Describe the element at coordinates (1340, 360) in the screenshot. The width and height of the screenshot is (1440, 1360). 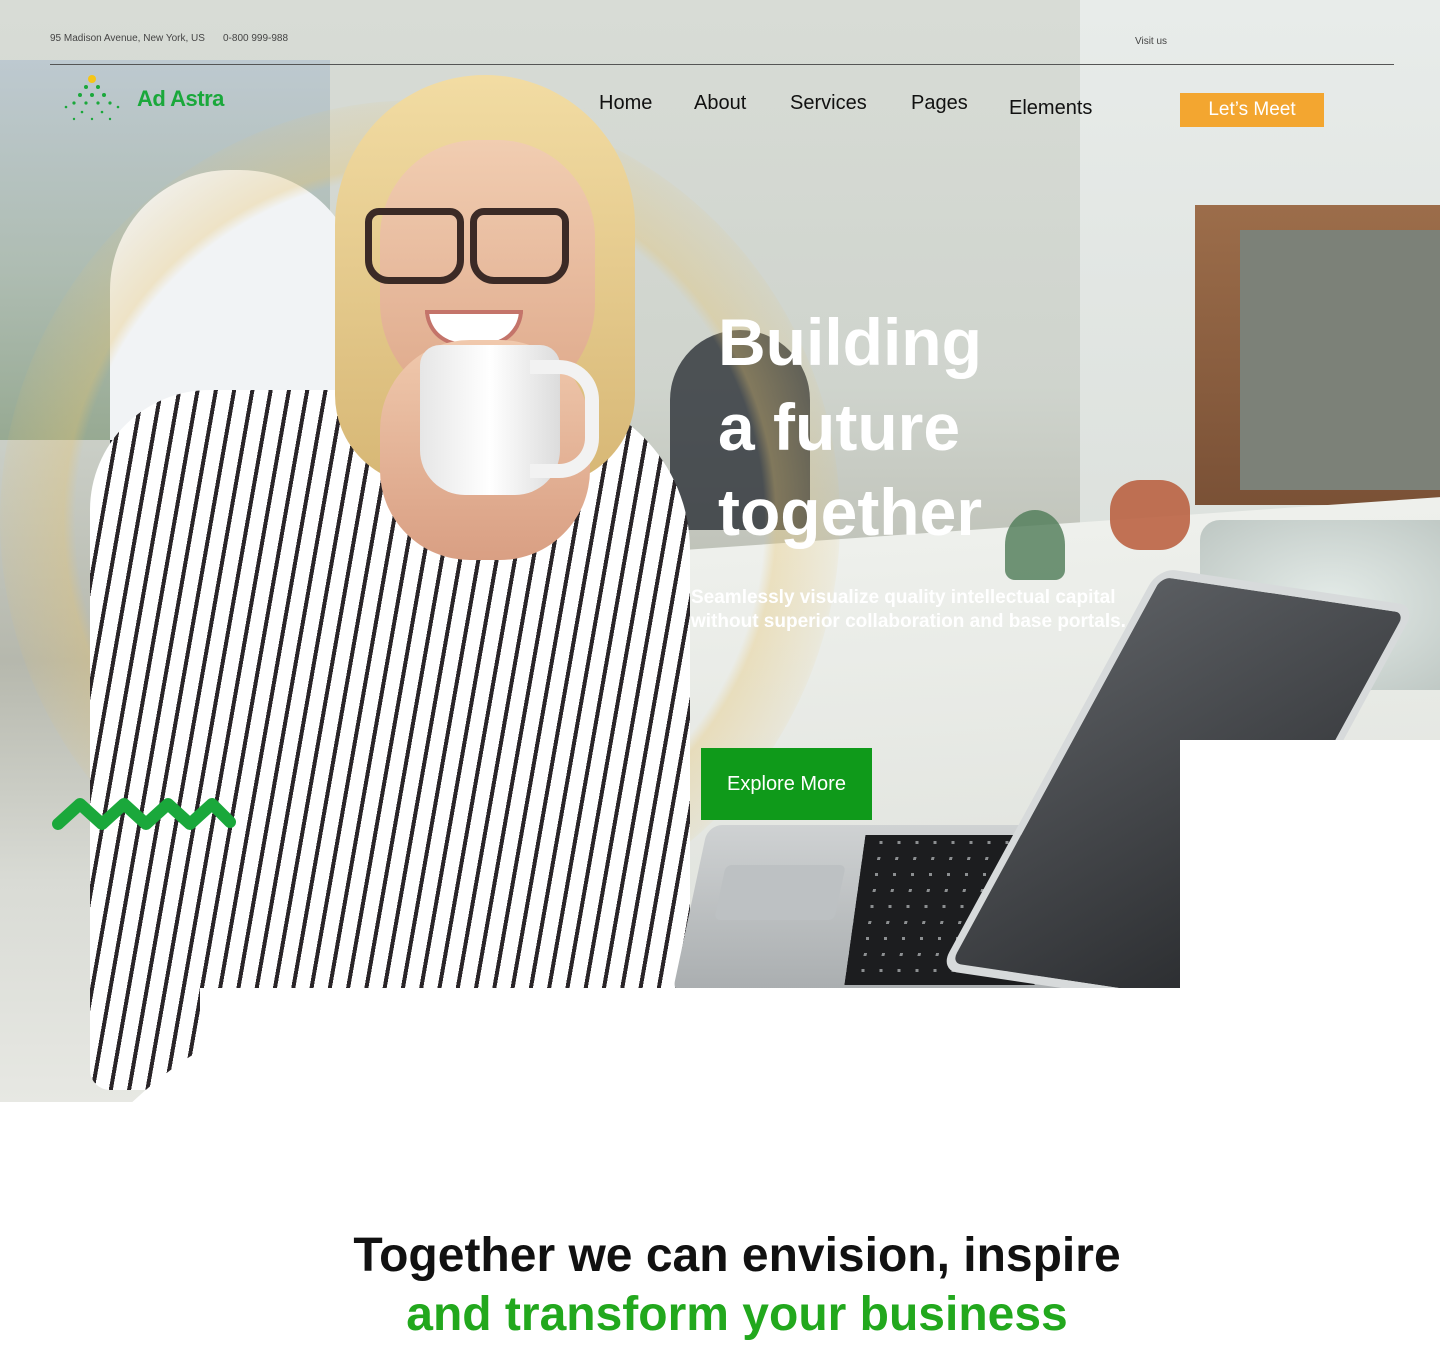
I see `hero-photo-cabinet-panel` at that location.